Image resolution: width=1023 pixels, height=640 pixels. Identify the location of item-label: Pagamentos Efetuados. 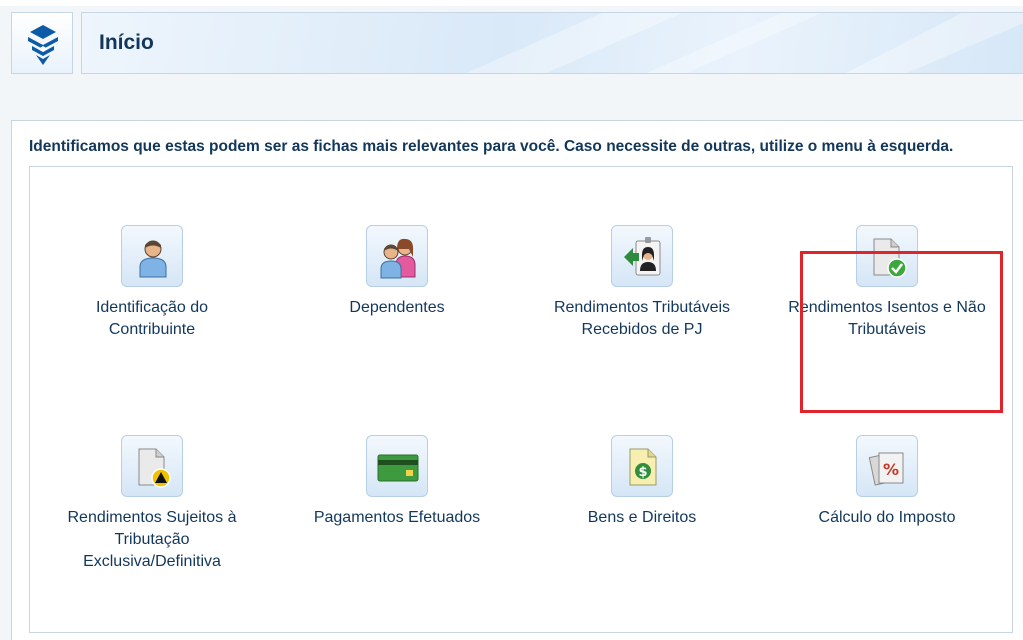
(397, 517).